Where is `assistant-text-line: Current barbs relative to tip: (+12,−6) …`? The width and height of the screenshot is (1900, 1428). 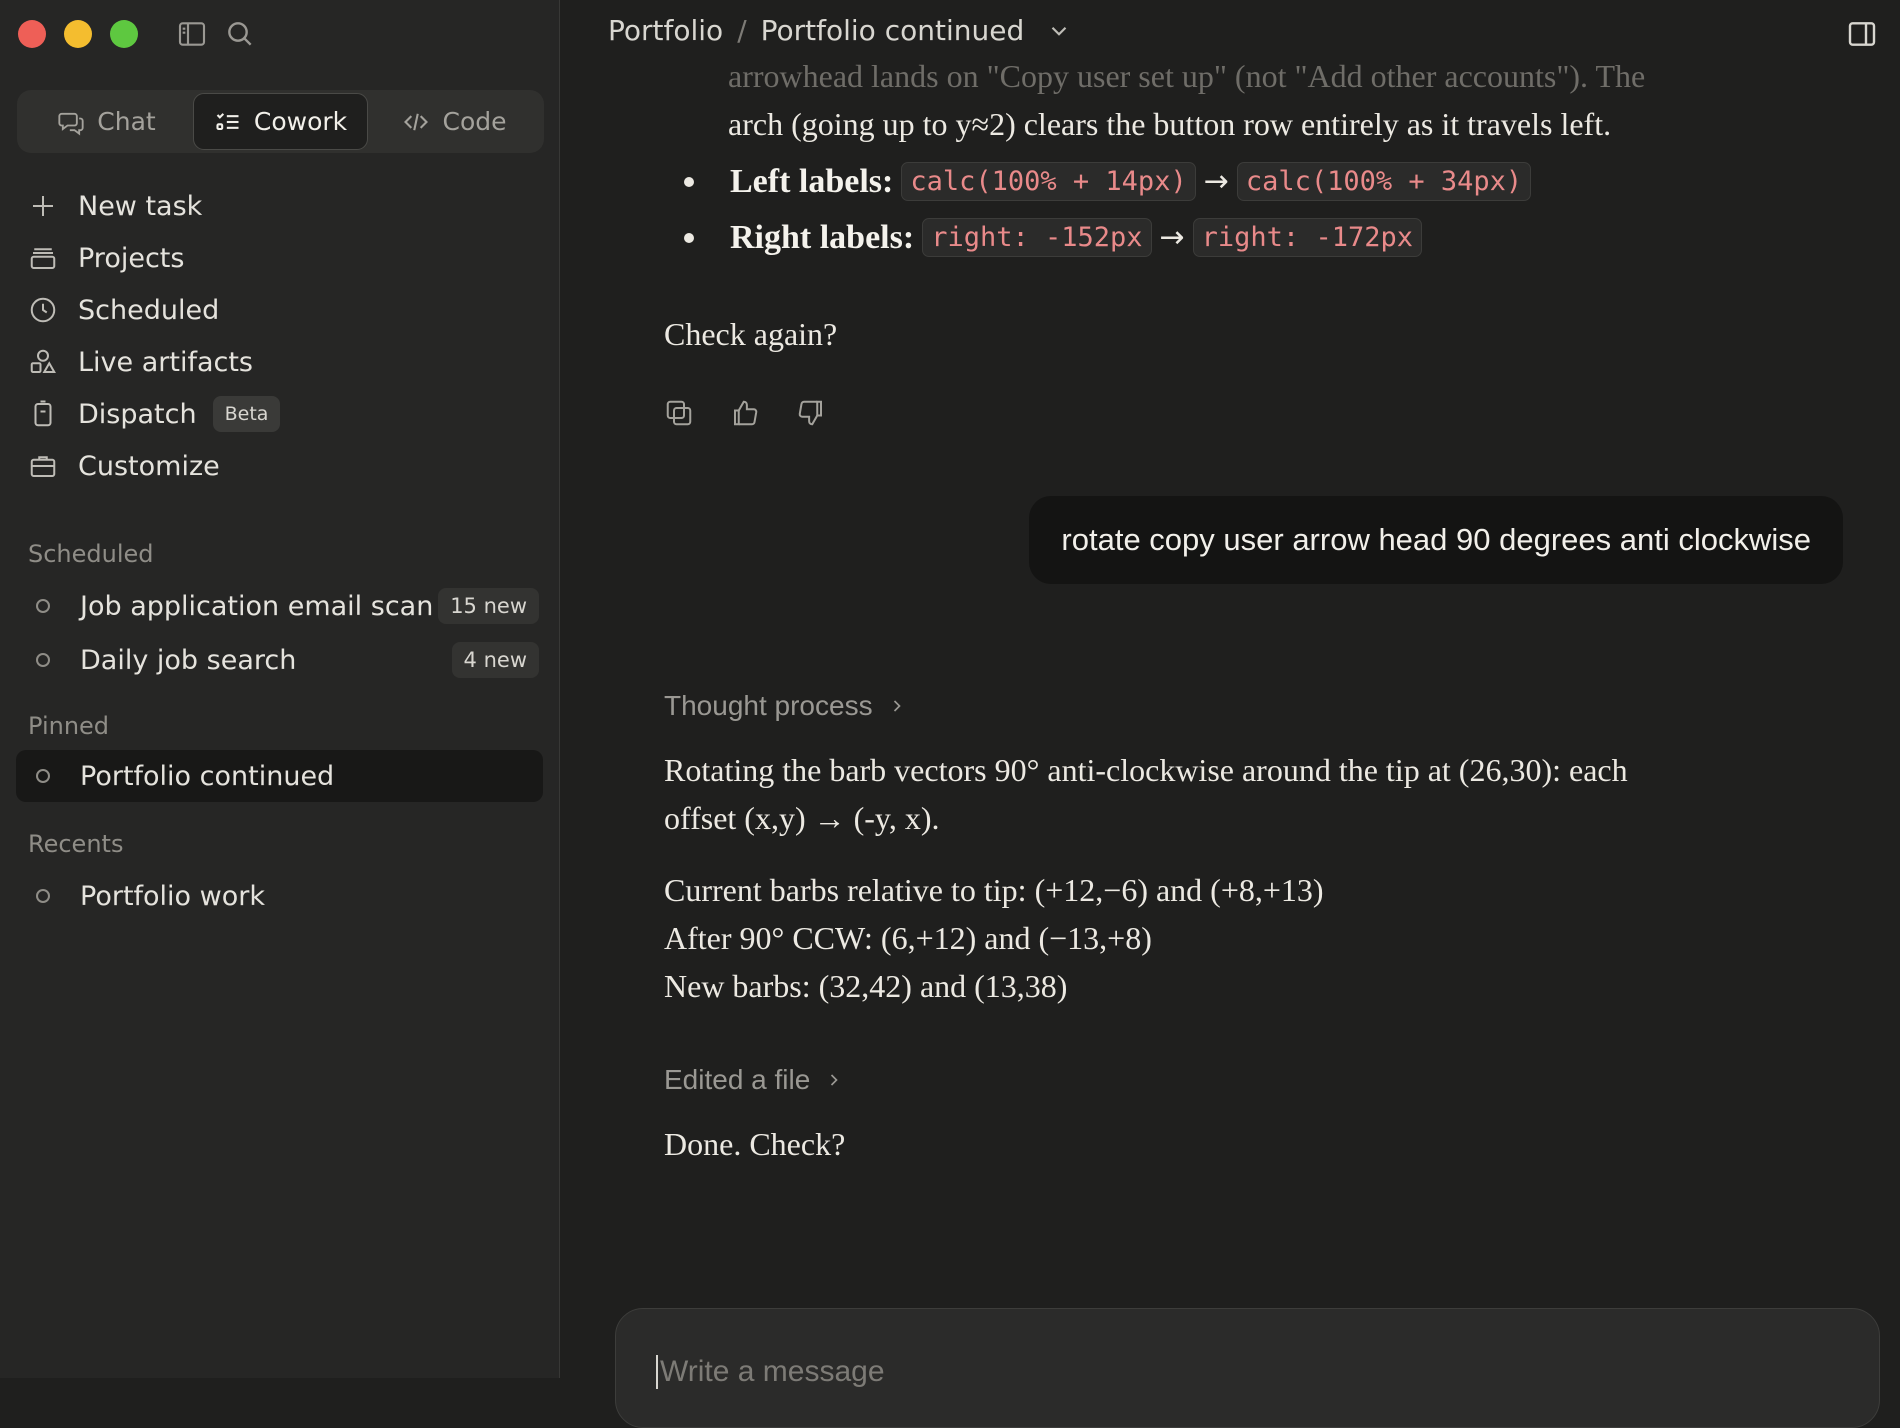 assistant-text-line: Current barbs relative to tip: (+12,−6) … is located at coordinates (994, 890).